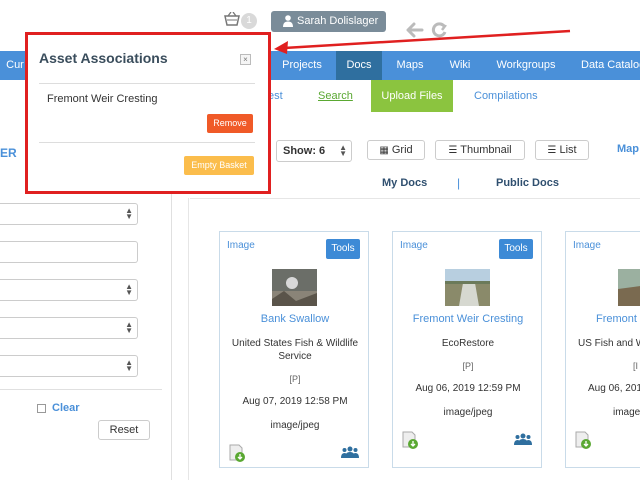 The image size is (640, 480). I want to click on remove-button: Remove, so click(230, 123).